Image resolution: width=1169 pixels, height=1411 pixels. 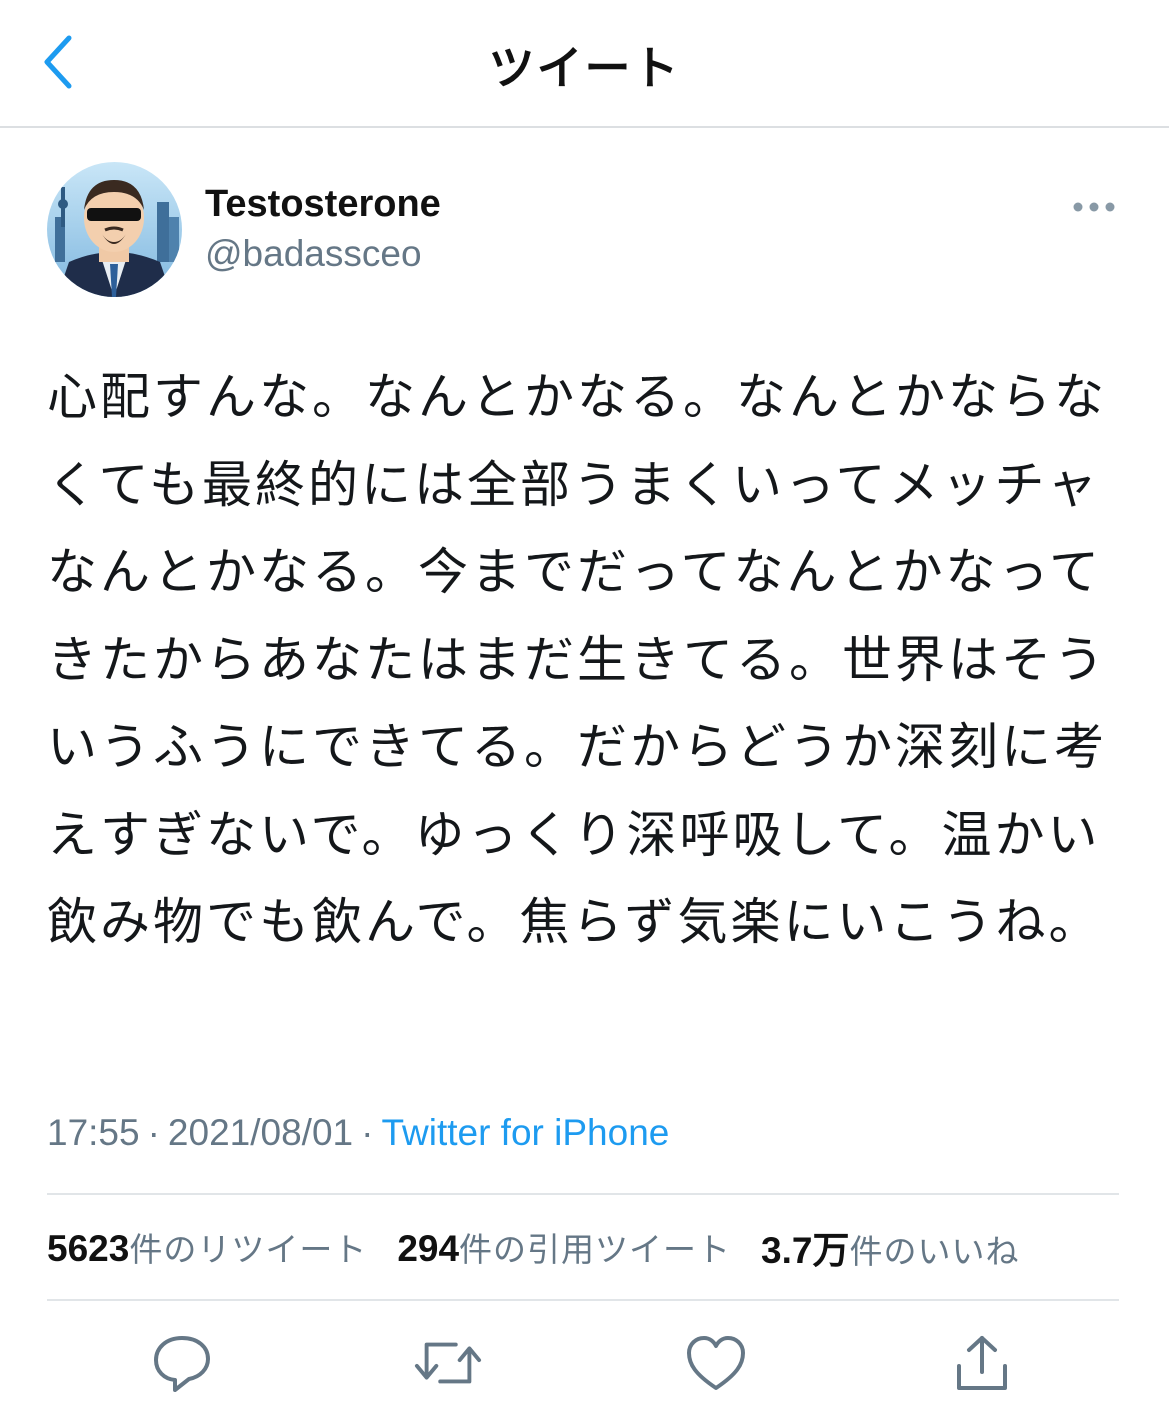 I want to click on more-icon, so click(x=1094, y=207).